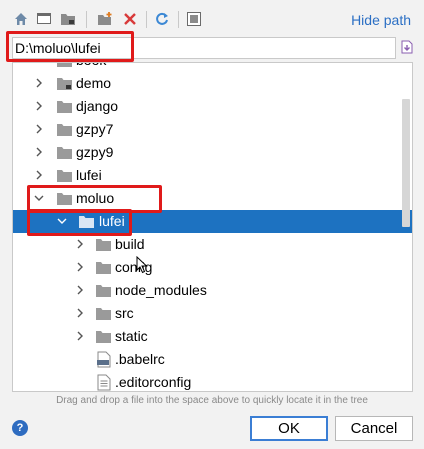  What do you see at coordinates (381, 20) in the screenshot?
I see `hide-path-link: Hide path` at bounding box center [381, 20].